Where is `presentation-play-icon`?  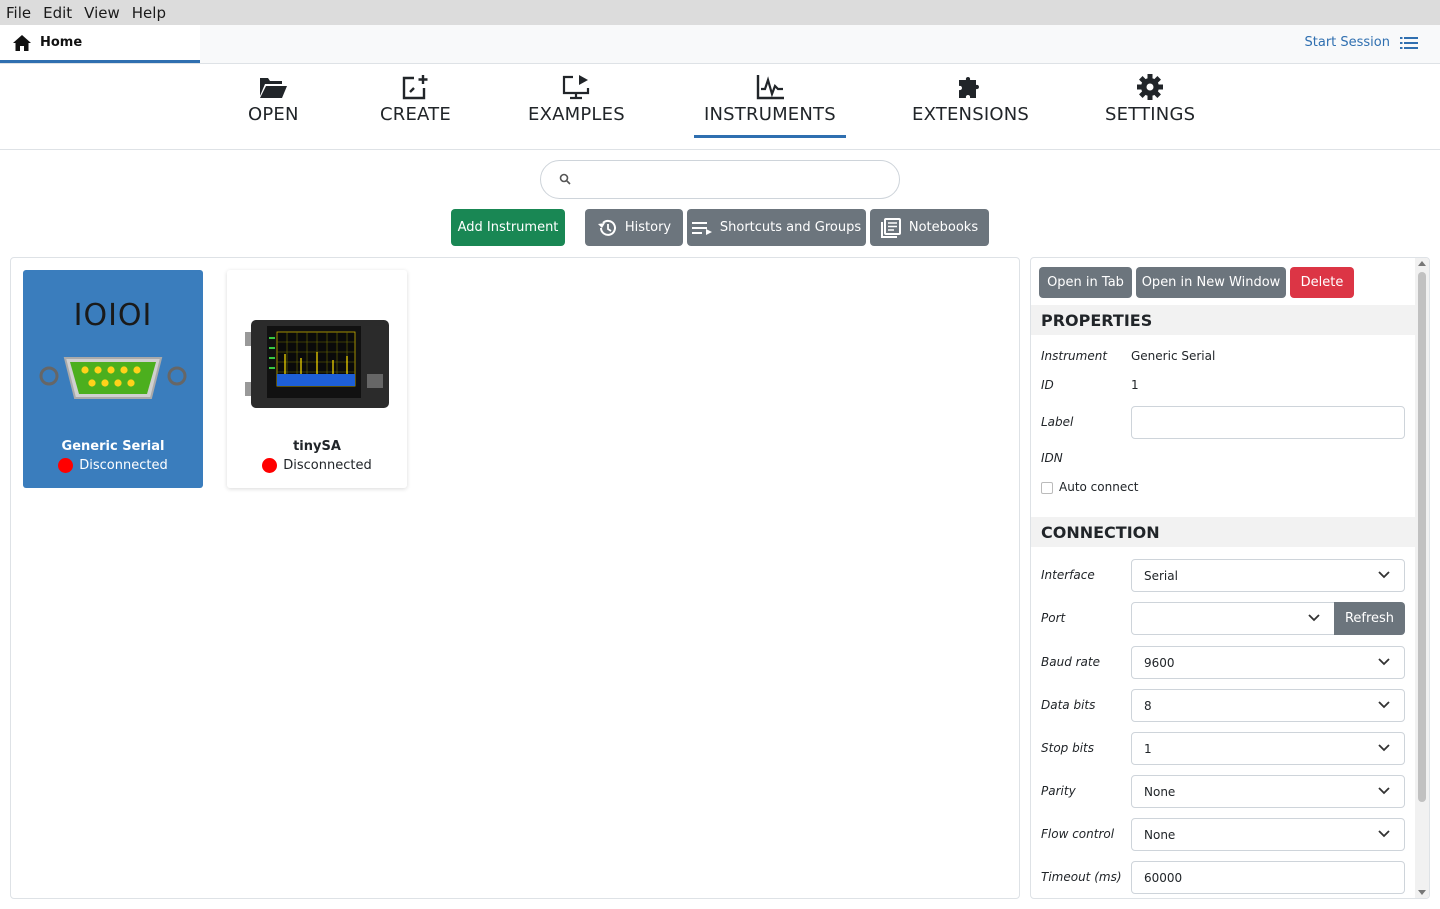 presentation-play-icon is located at coordinates (576, 87).